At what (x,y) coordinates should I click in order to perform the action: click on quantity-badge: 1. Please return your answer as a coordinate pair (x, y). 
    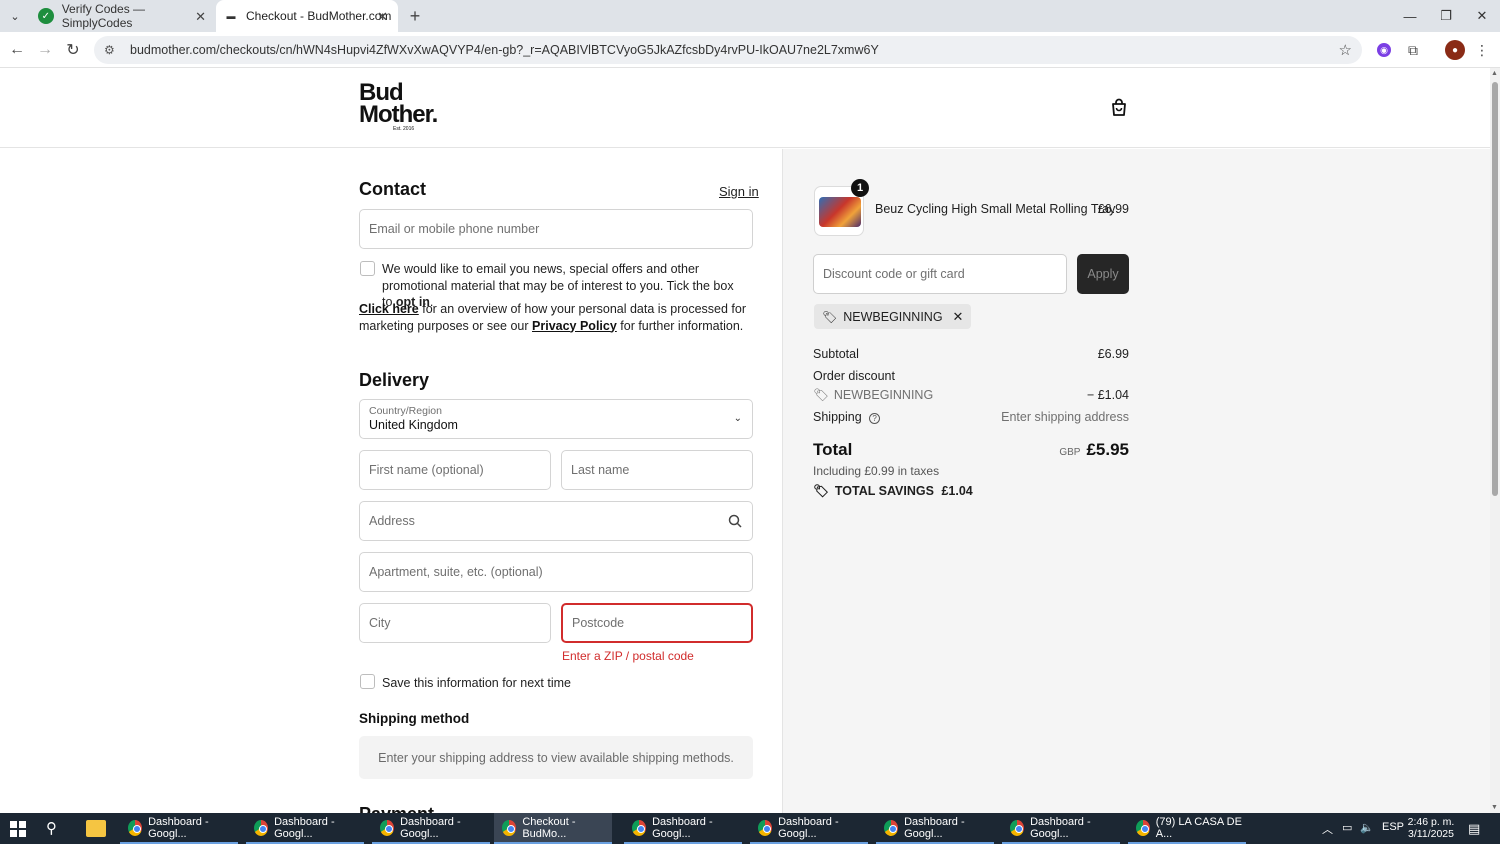
    Looking at the image, I should click on (860, 188).